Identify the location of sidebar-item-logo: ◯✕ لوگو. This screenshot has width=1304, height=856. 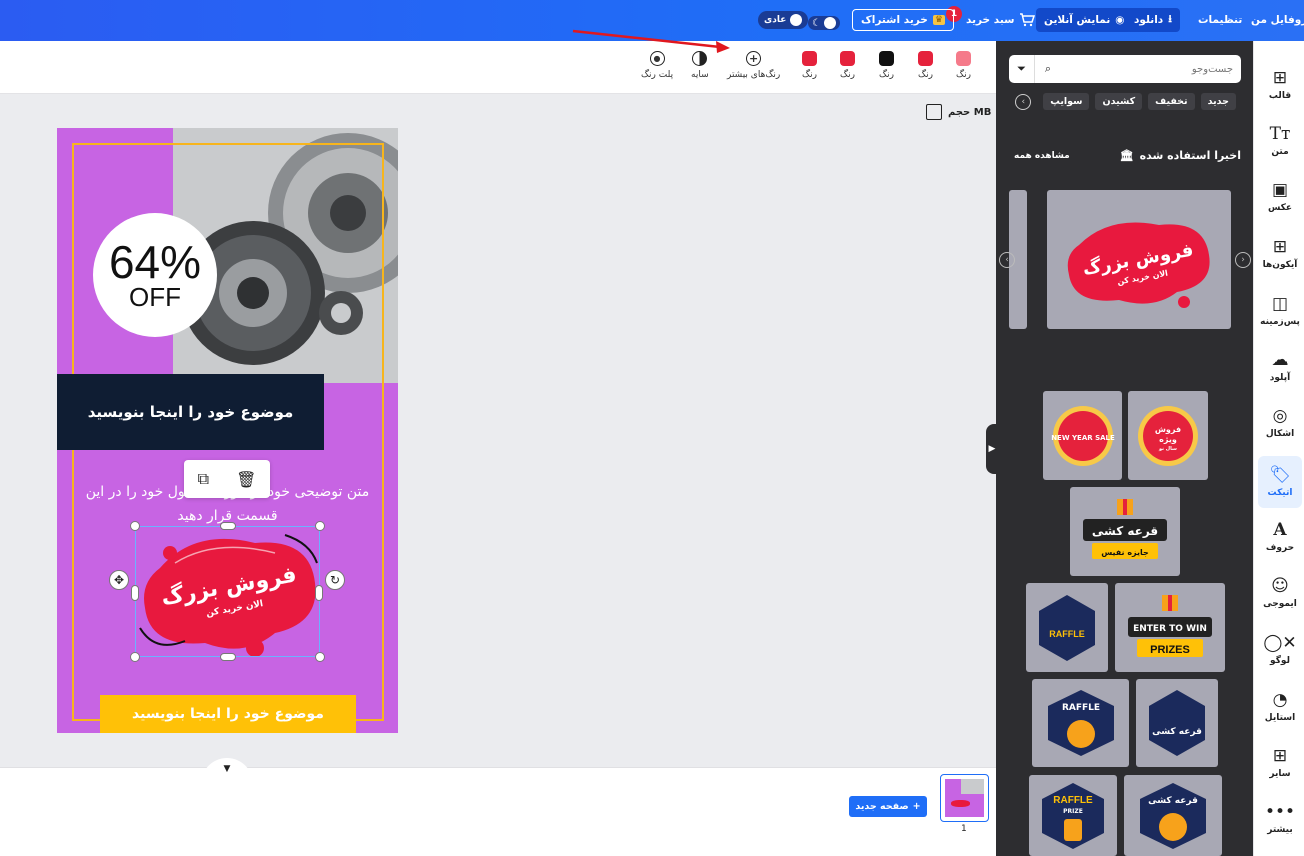
(1280, 650).